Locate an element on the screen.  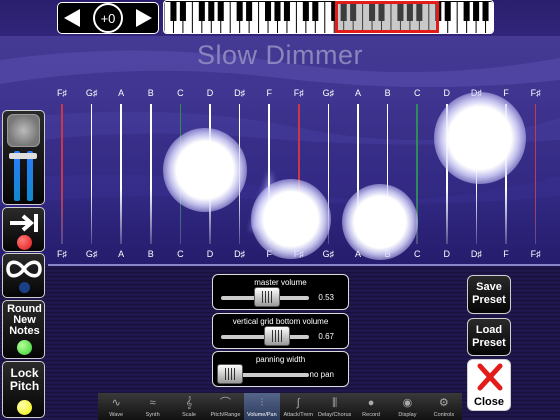
tab-delay-chorus: ⫼ Delay/Chorus is located at coordinates (334, 406).